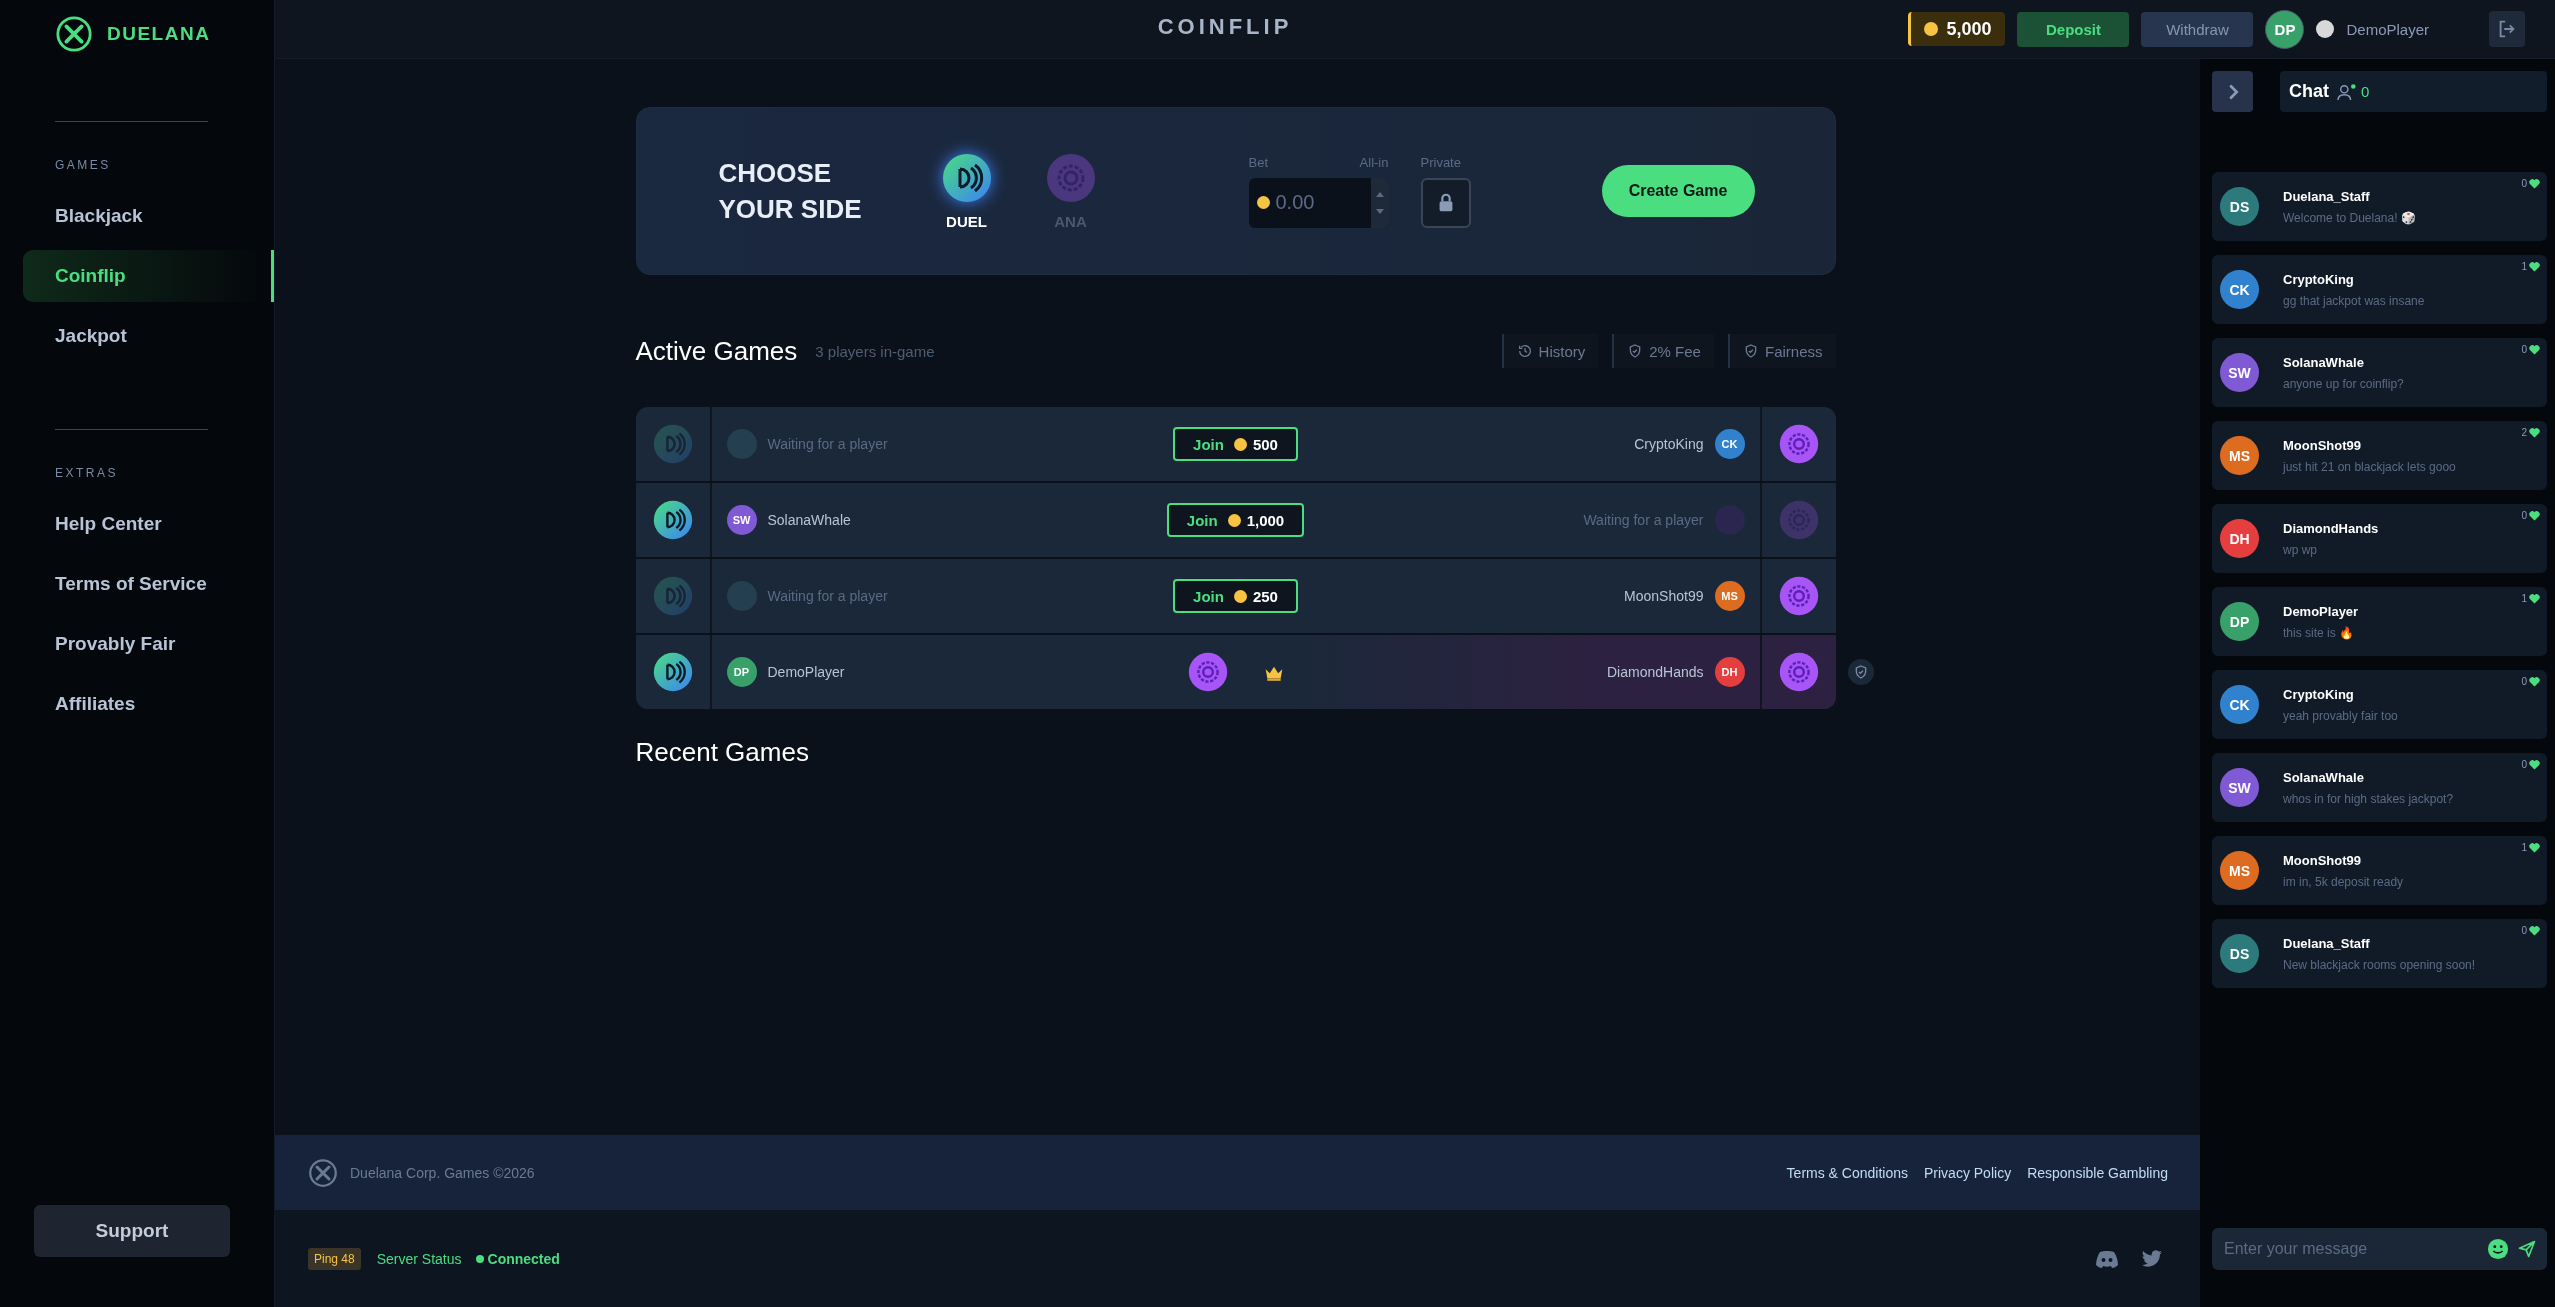  I want to click on user-avatar: CK, so click(2239, 704).